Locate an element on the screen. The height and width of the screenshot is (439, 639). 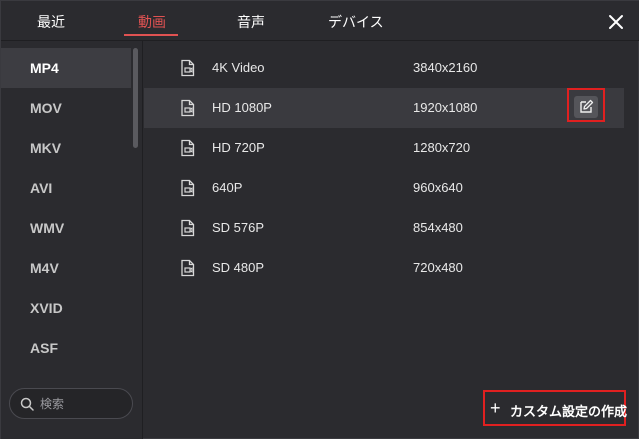
edit-icon is located at coordinates (587, 106).